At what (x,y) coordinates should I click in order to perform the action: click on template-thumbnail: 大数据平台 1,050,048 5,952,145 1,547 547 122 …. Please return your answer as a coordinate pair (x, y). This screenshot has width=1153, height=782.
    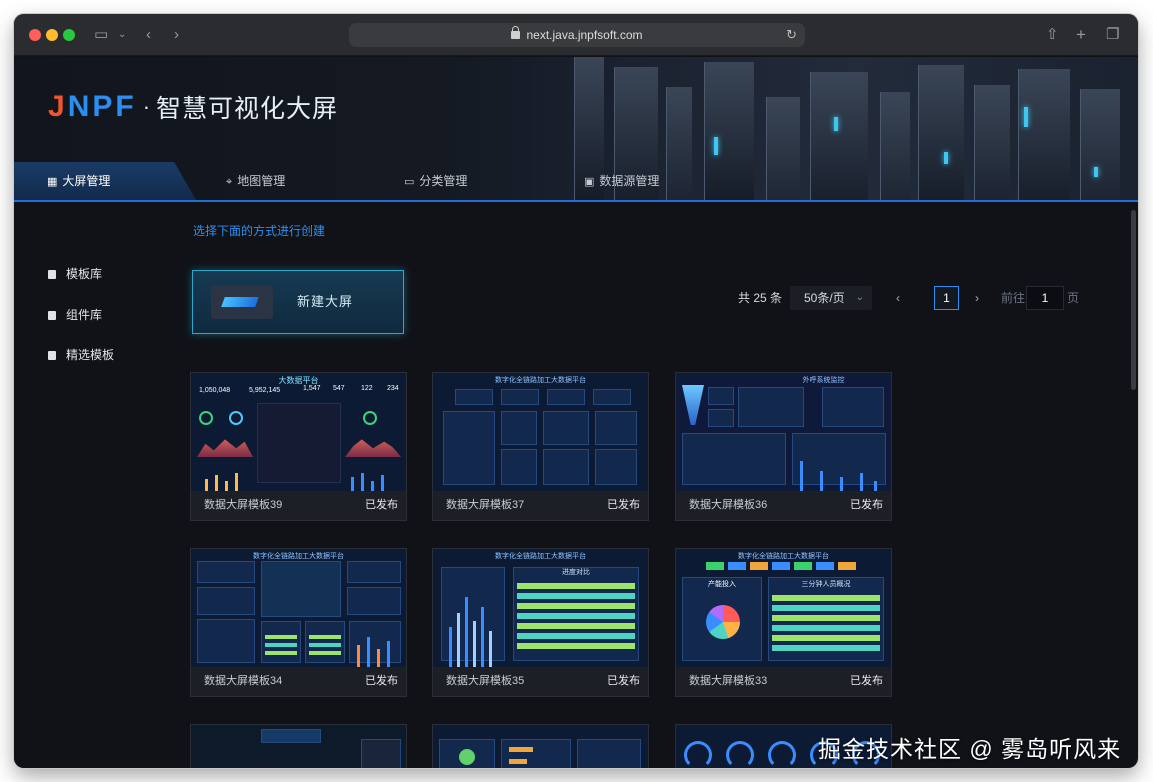
    Looking at the image, I should click on (298, 432).